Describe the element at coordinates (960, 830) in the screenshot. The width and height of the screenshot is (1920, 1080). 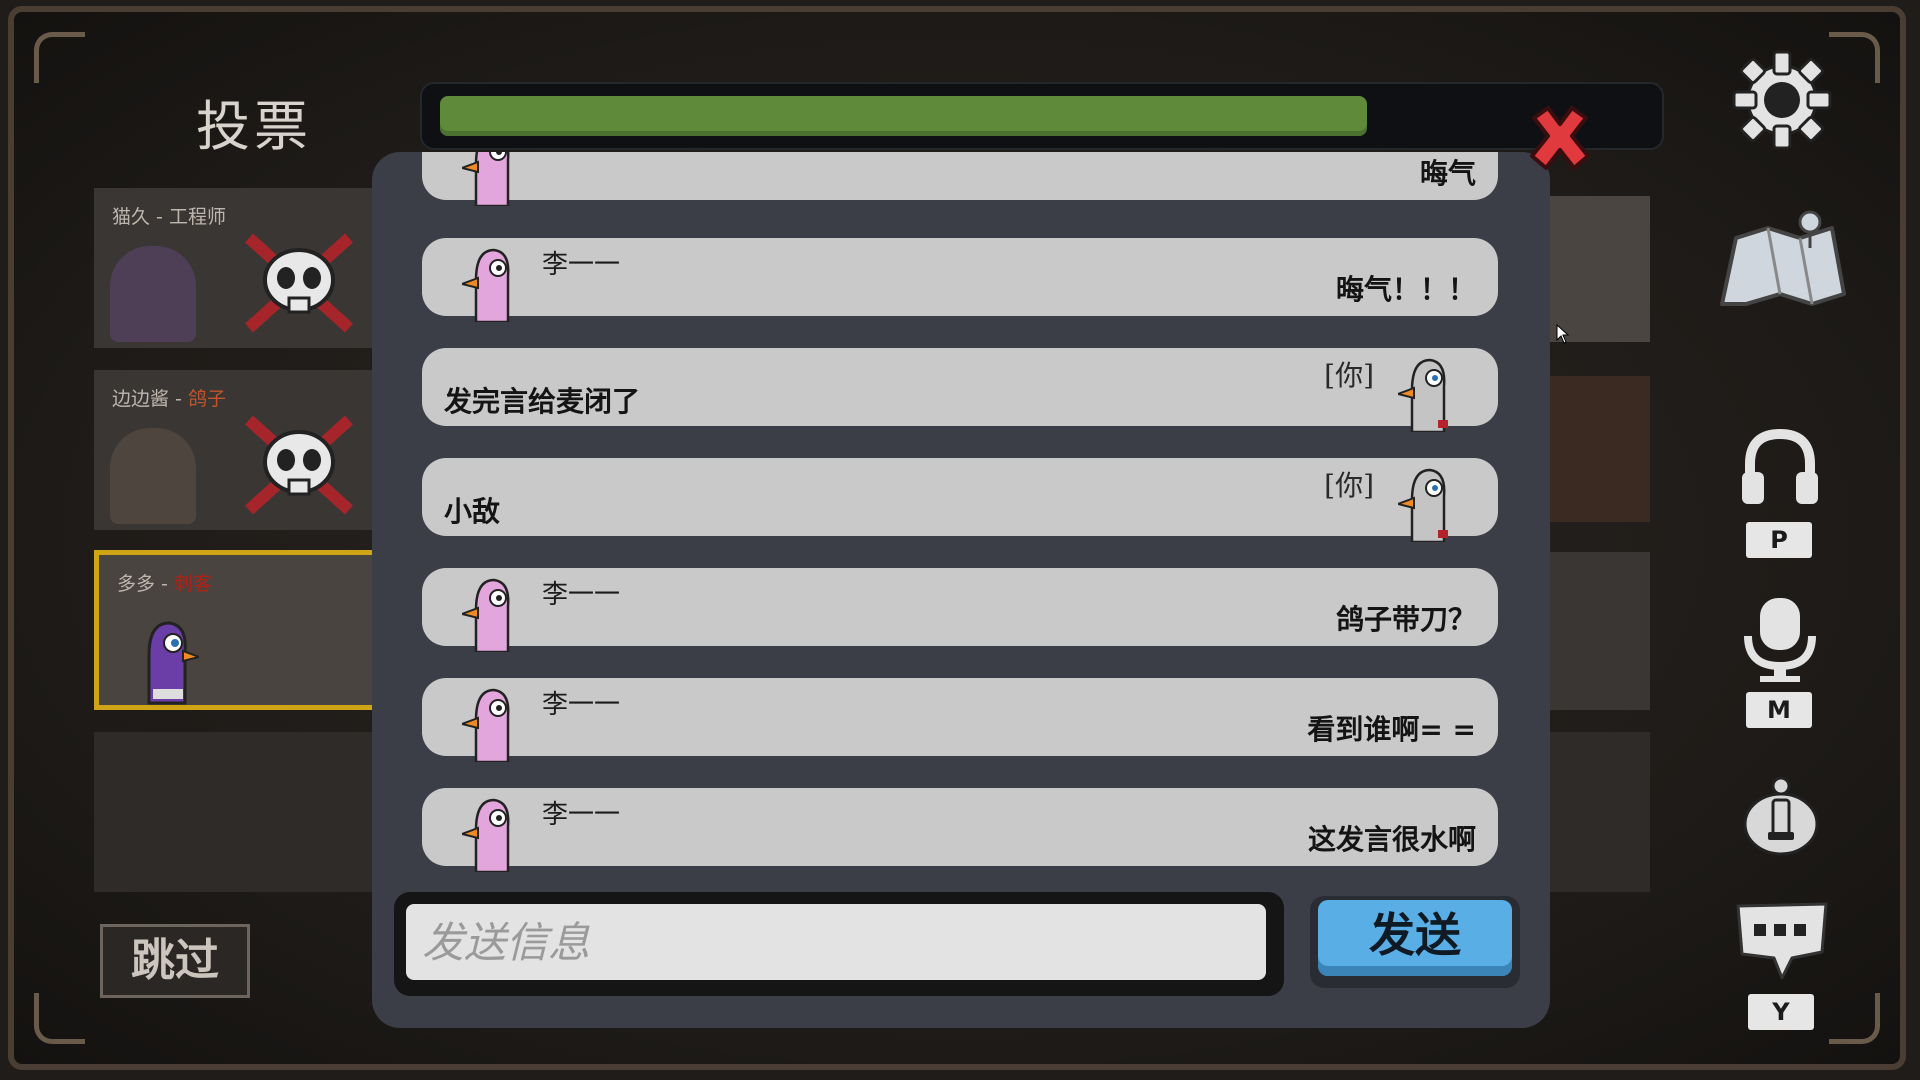
I see `chat-message: 李一一 这发言很水啊` at that location.